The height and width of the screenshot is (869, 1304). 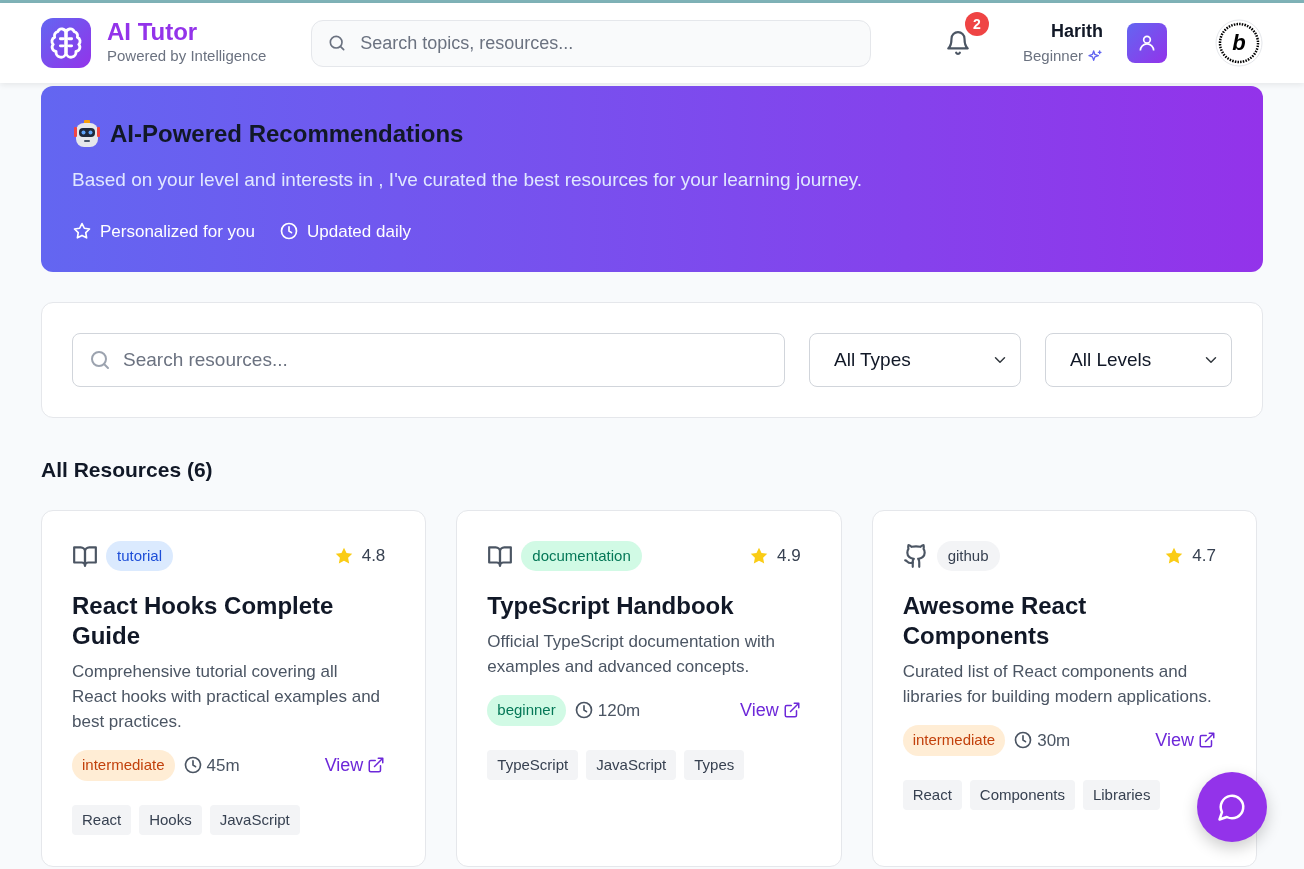 I want to click on duration-text: 30m, so click(x=1054, y=740).